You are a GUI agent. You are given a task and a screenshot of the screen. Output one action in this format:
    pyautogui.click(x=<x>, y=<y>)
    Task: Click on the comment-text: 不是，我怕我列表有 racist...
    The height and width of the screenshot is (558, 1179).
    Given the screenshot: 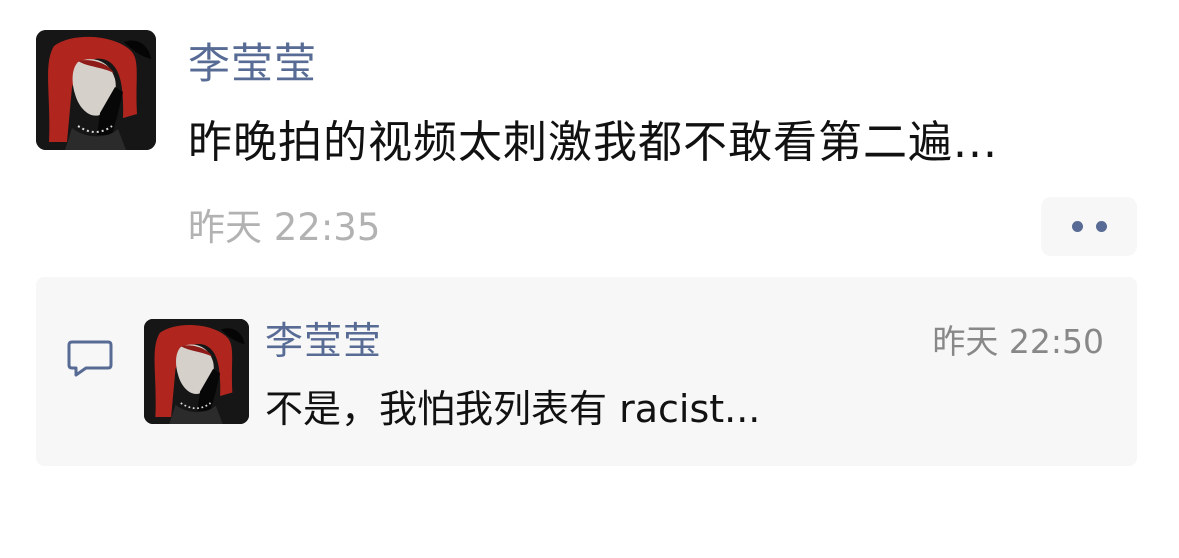 What is the action you would take?
    pyautogui.click(x=513, y=409)
    